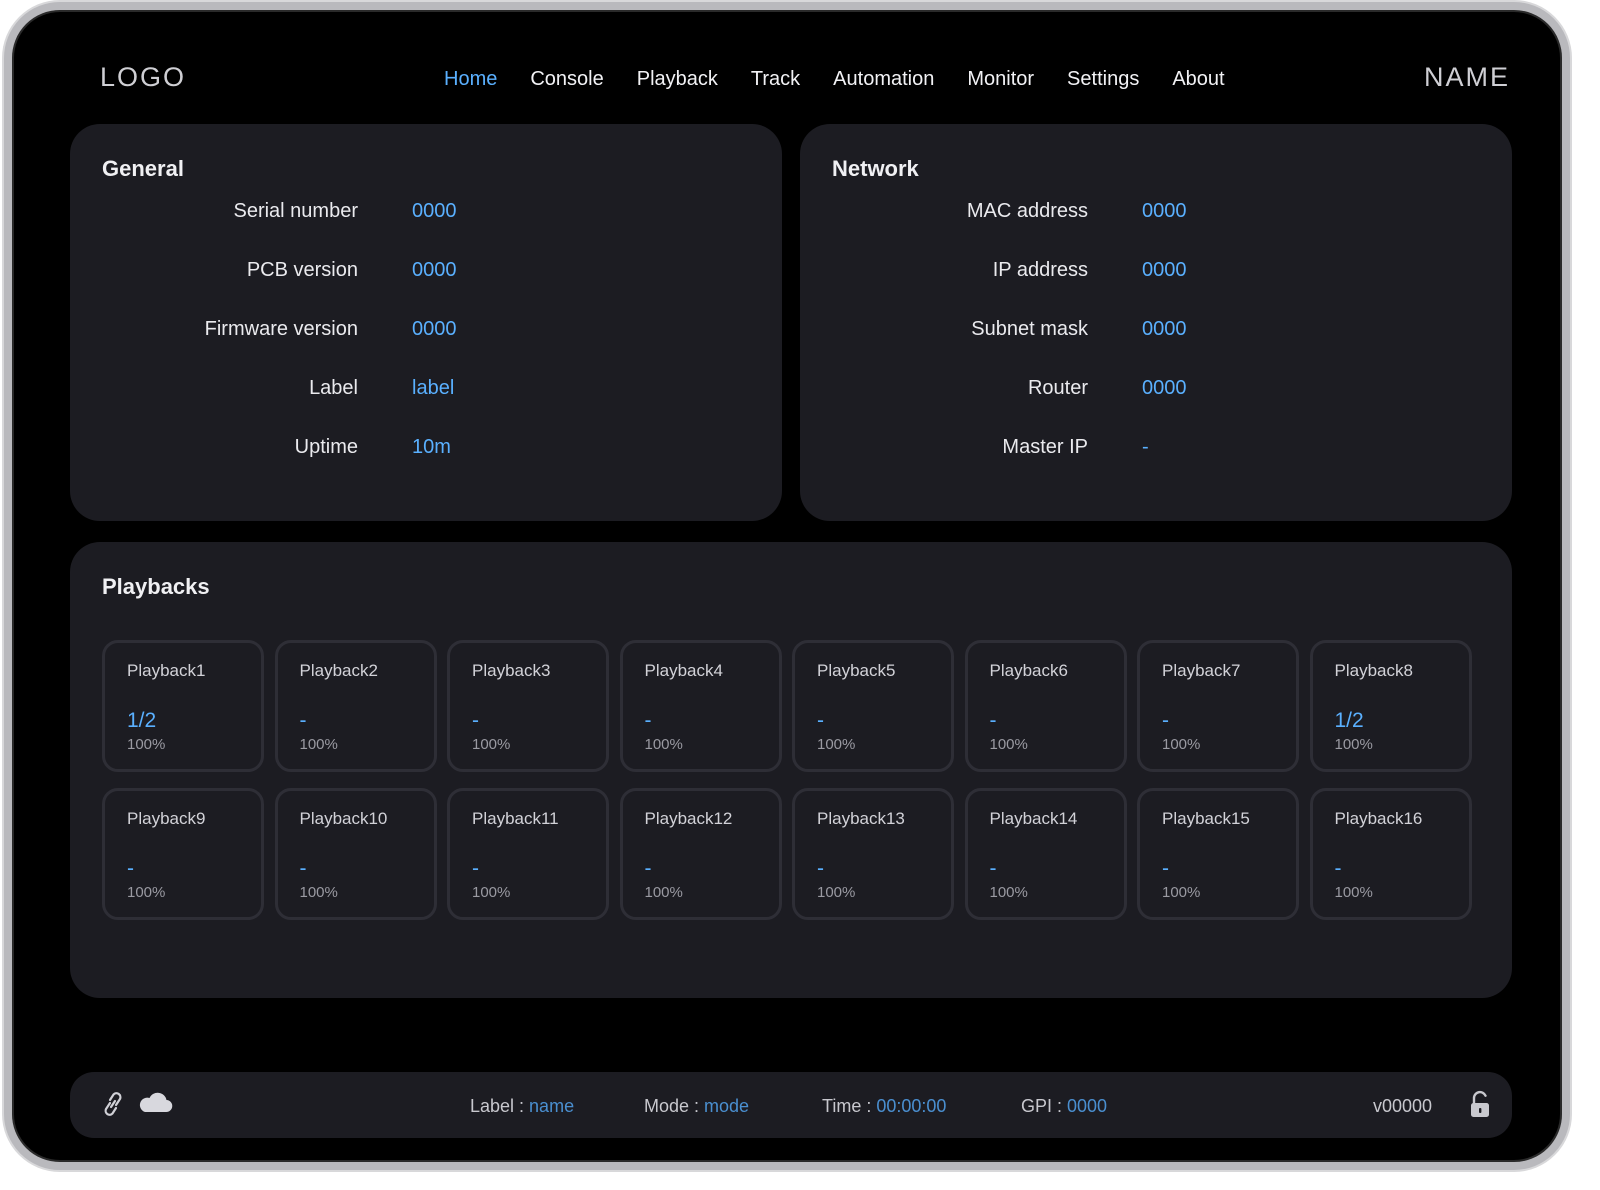 The image size is (1600, 1190). Describe the element at coordinates (1480, 1107) in the screenshot. I see `unlock-icon` at that location.